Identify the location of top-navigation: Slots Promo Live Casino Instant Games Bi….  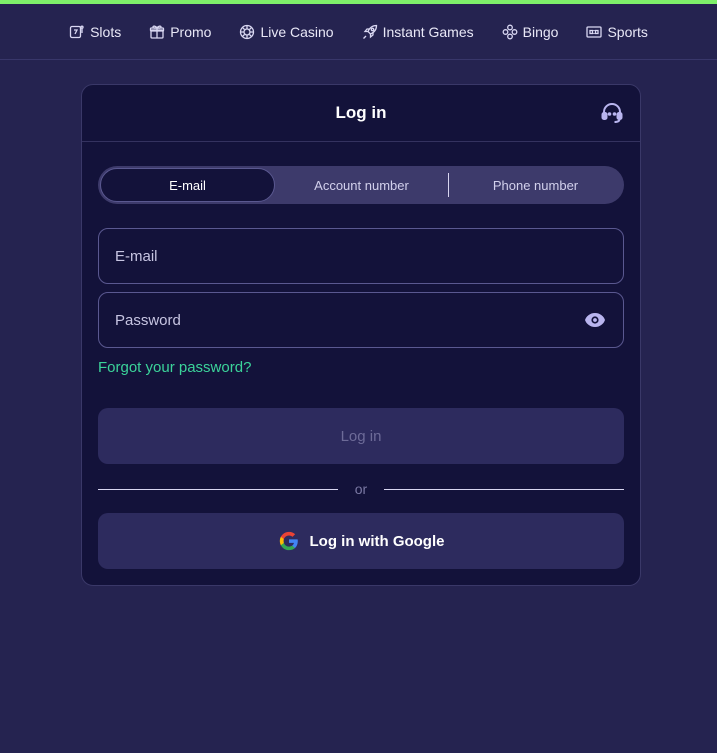
(358, 32).